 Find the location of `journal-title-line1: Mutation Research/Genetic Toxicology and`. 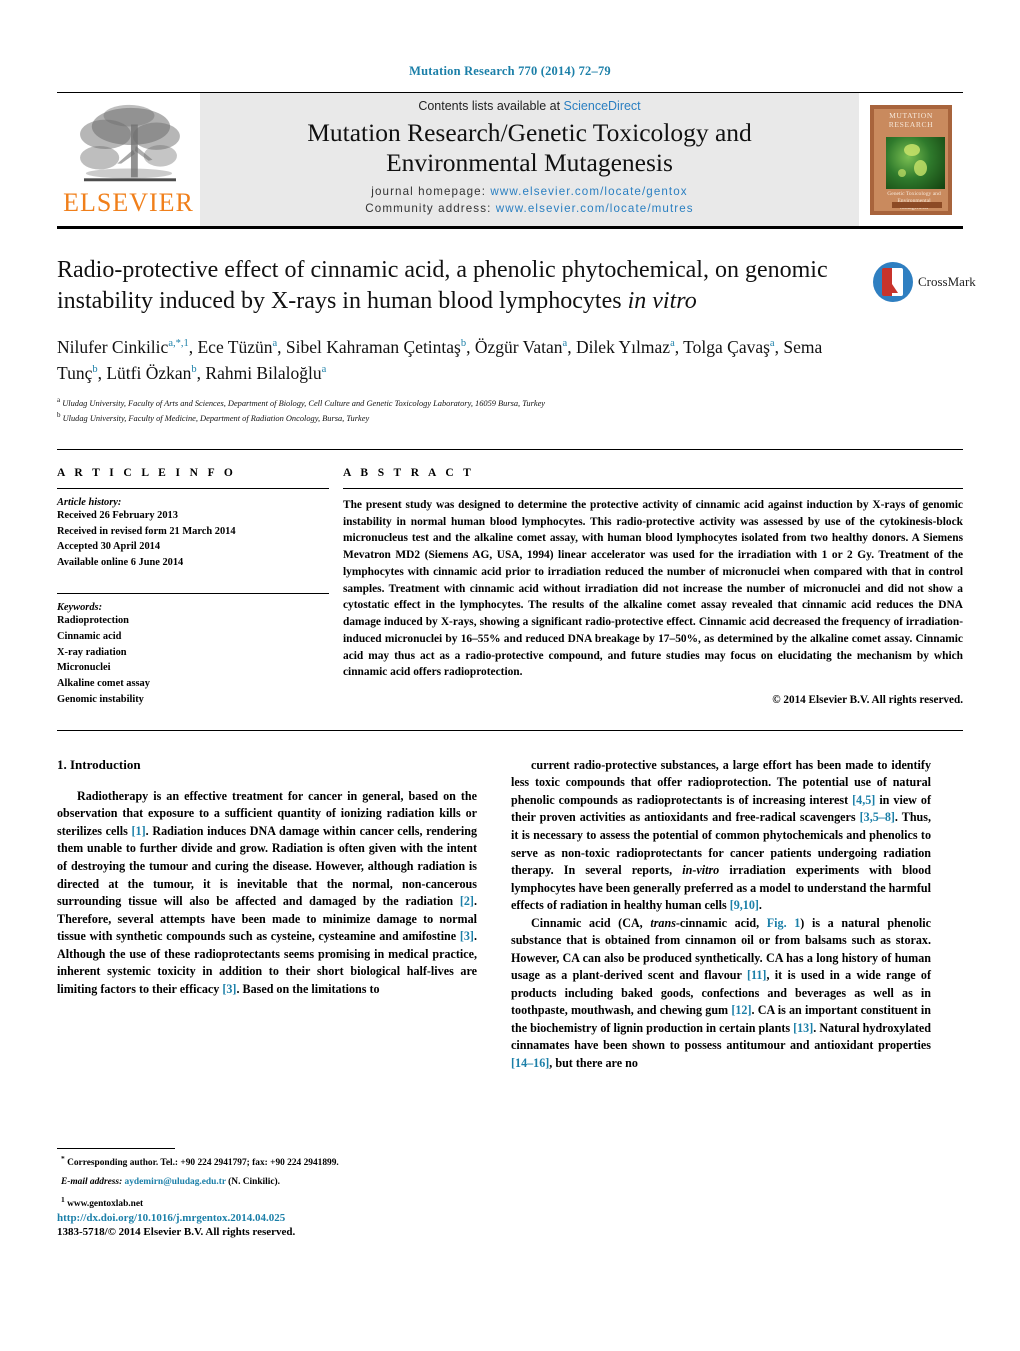

journal-title-line1: Mutation Research/Genetic Toxicology and is located at coordinates (529, 133).